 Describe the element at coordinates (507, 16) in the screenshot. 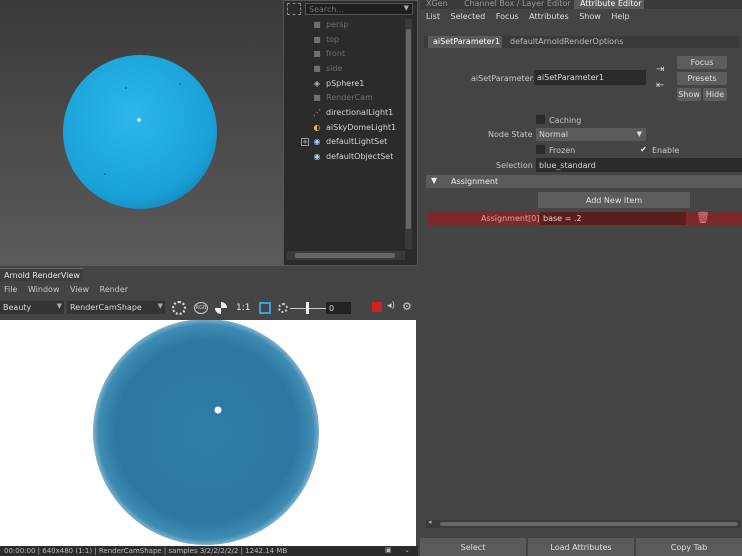

I see `menu-focus: Focus` at that location.